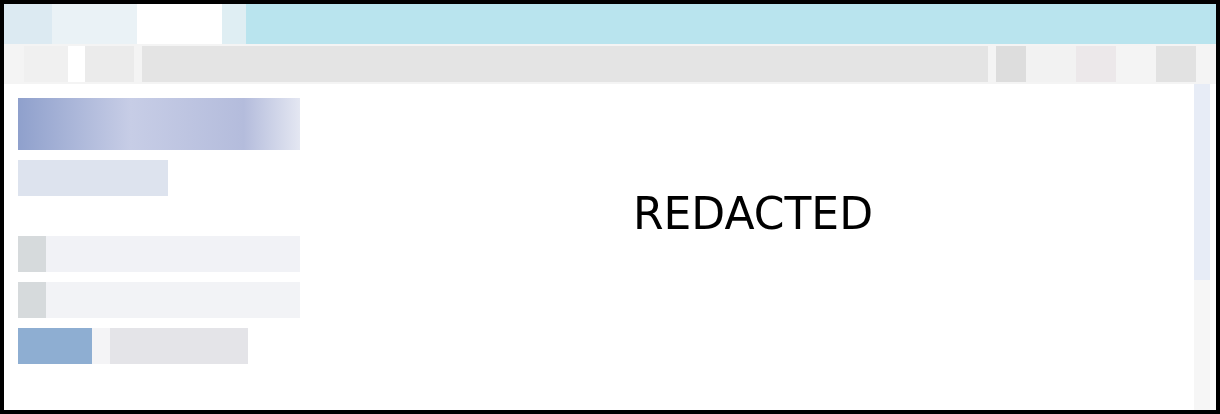 The image size is (1220, 414). I want to click on redaction-label: REDACTED, so click(753, 213).